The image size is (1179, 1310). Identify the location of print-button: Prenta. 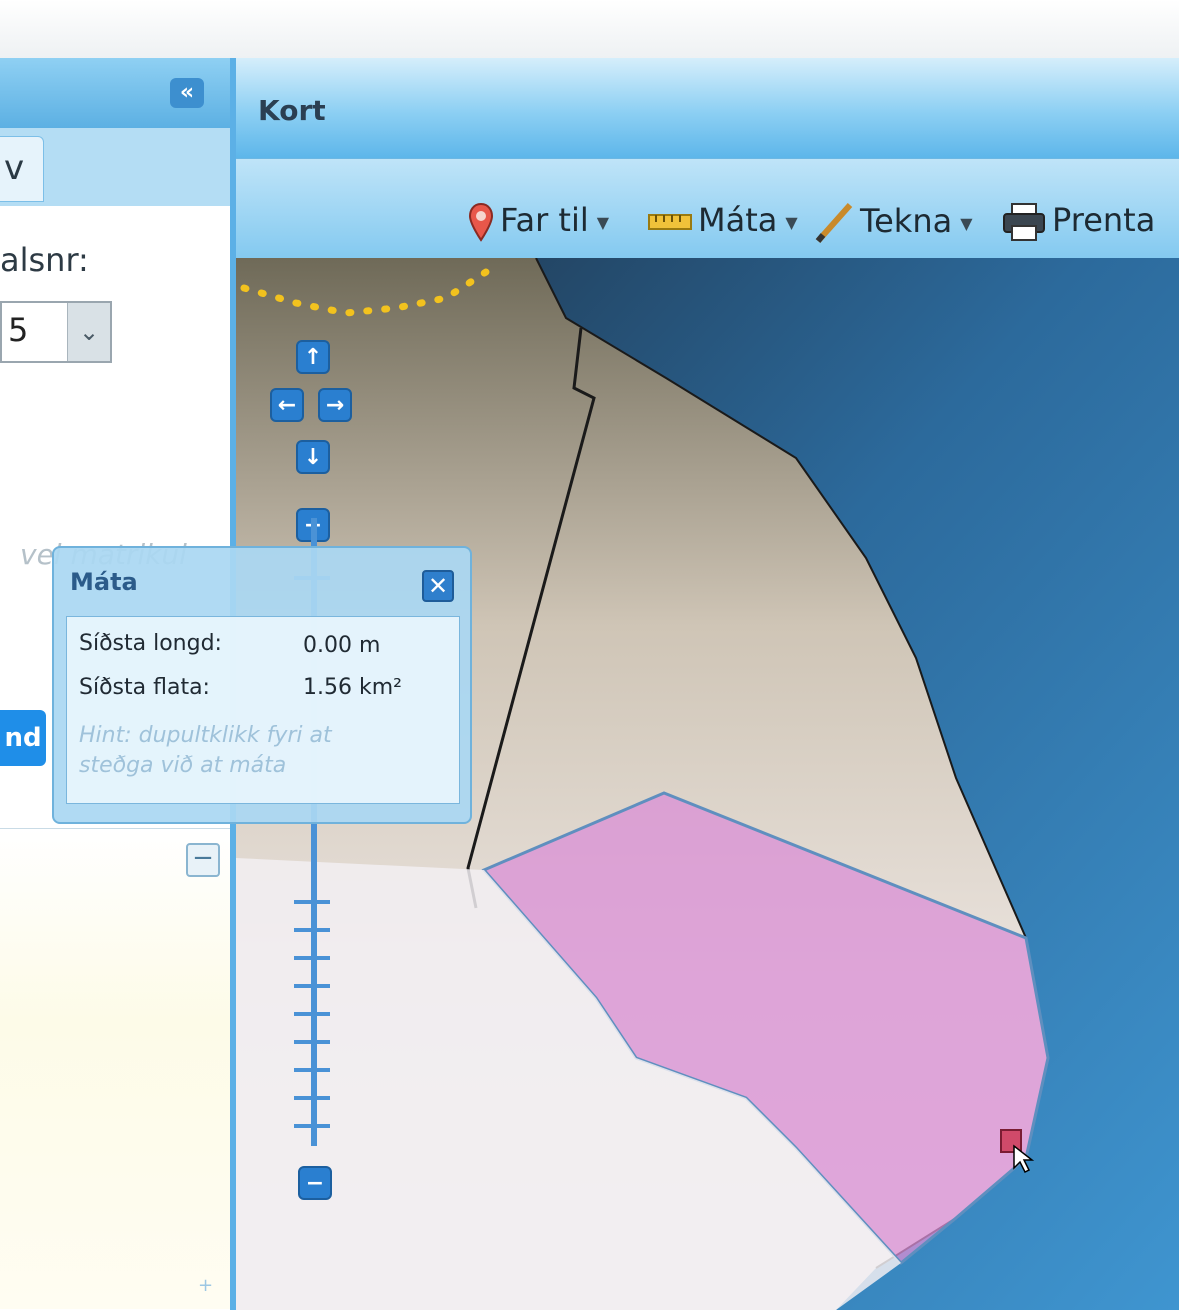
(1078, 223).